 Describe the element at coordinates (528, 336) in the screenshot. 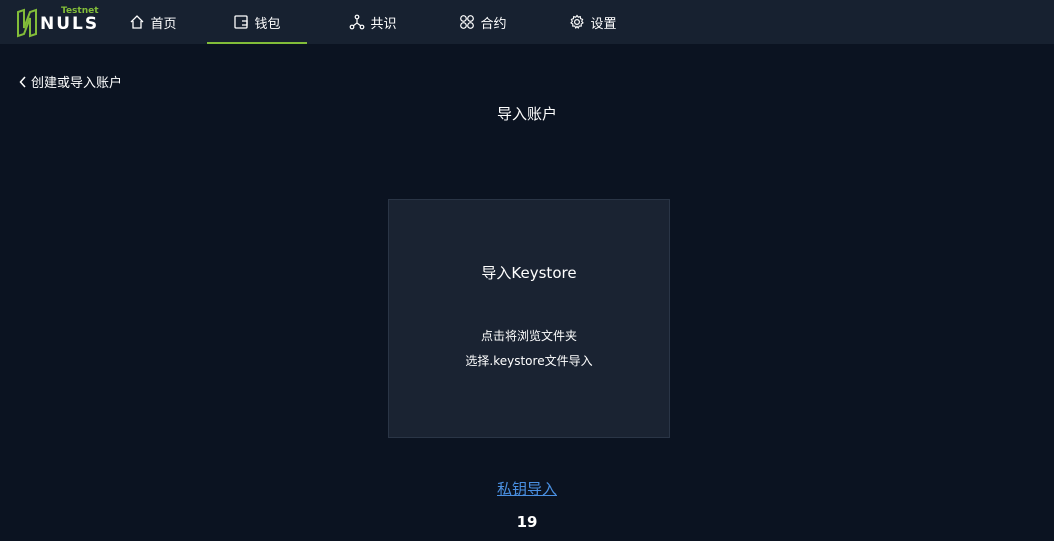

I see `card-instruction-line-1: 点击将浏览文件夹` at that location.